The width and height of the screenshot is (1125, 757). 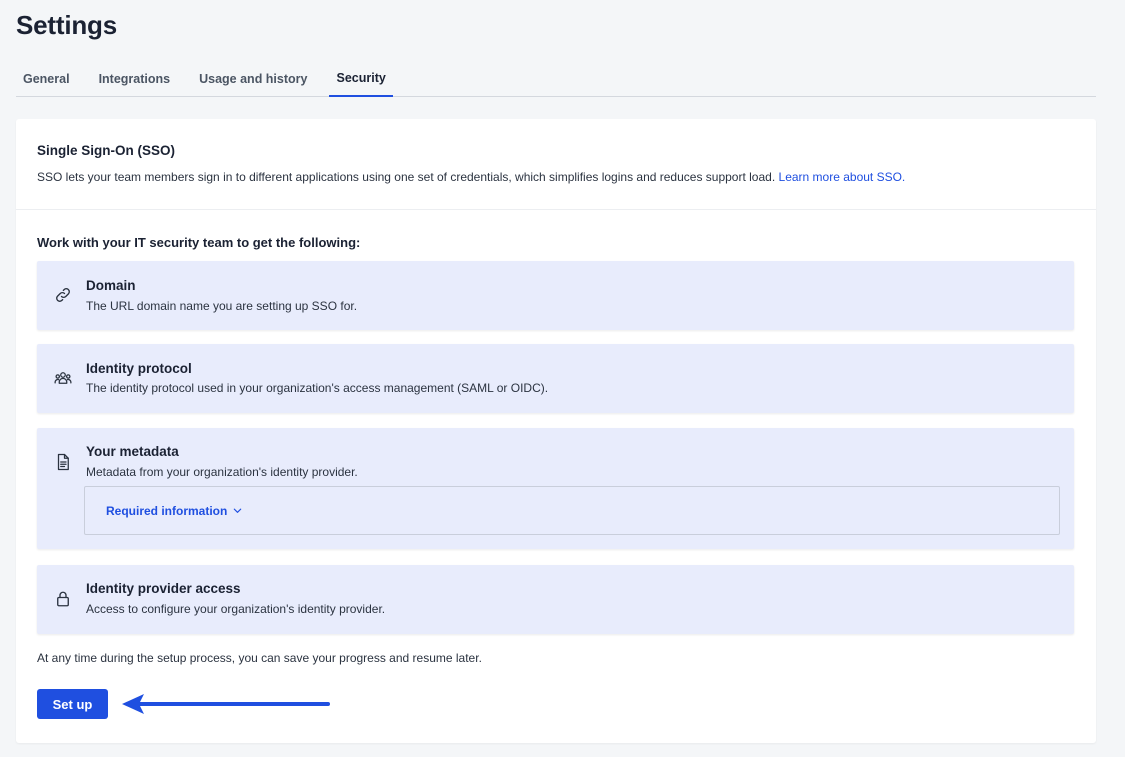 What do you see at coordinates (63, 599) in the screenshot?
I see `lock-icon` at bounding box center [63, 599].